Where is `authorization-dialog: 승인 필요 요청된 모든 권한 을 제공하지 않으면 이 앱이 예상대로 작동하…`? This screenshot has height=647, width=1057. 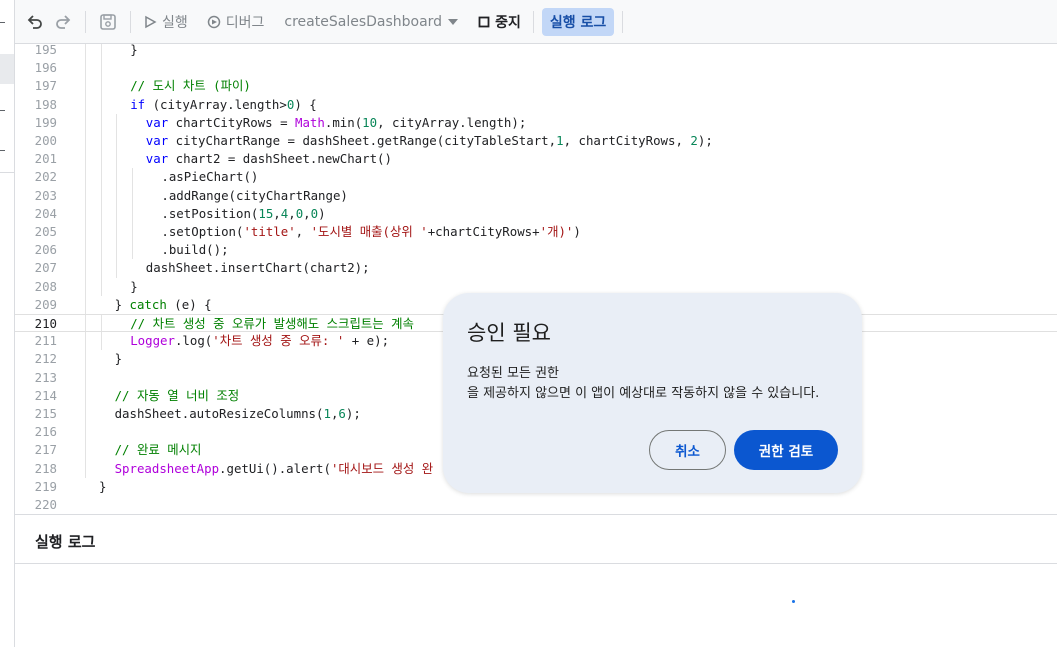 authorization-dialog: 승인 필요 요청된 모든 권한 을 제공하지 않으면 이 앱이 예상대로 작동하… is located at coordinates (652, 393).